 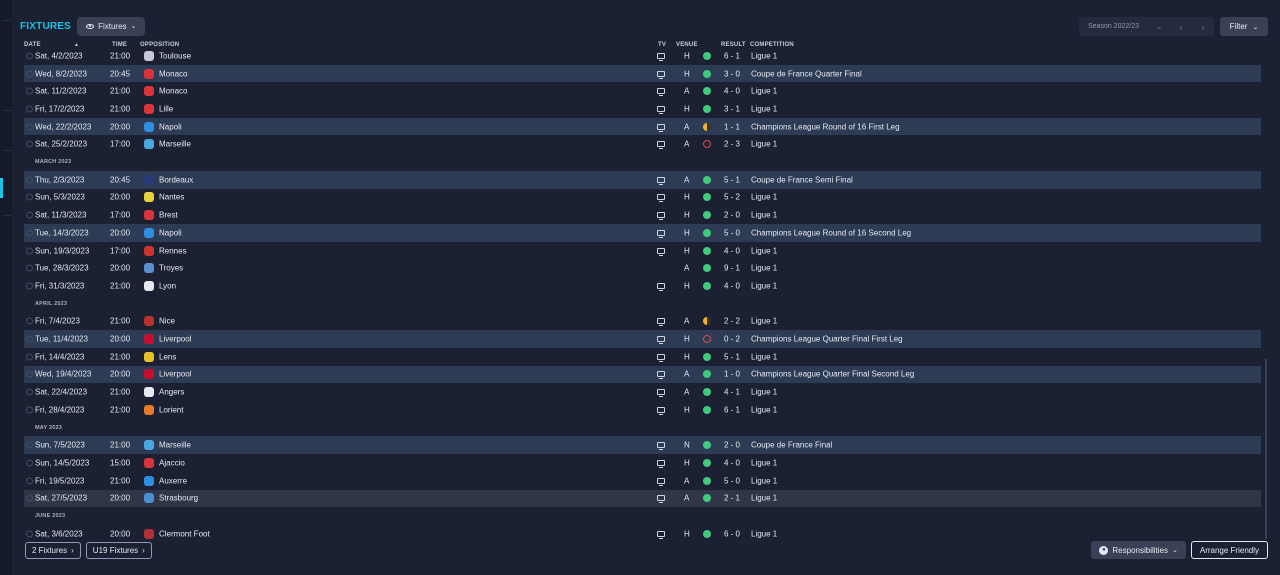 What do you see at coordinates (119, 45) in the screenshot?
I see `column-header-time: TIME` at bounding box center [119, 45].